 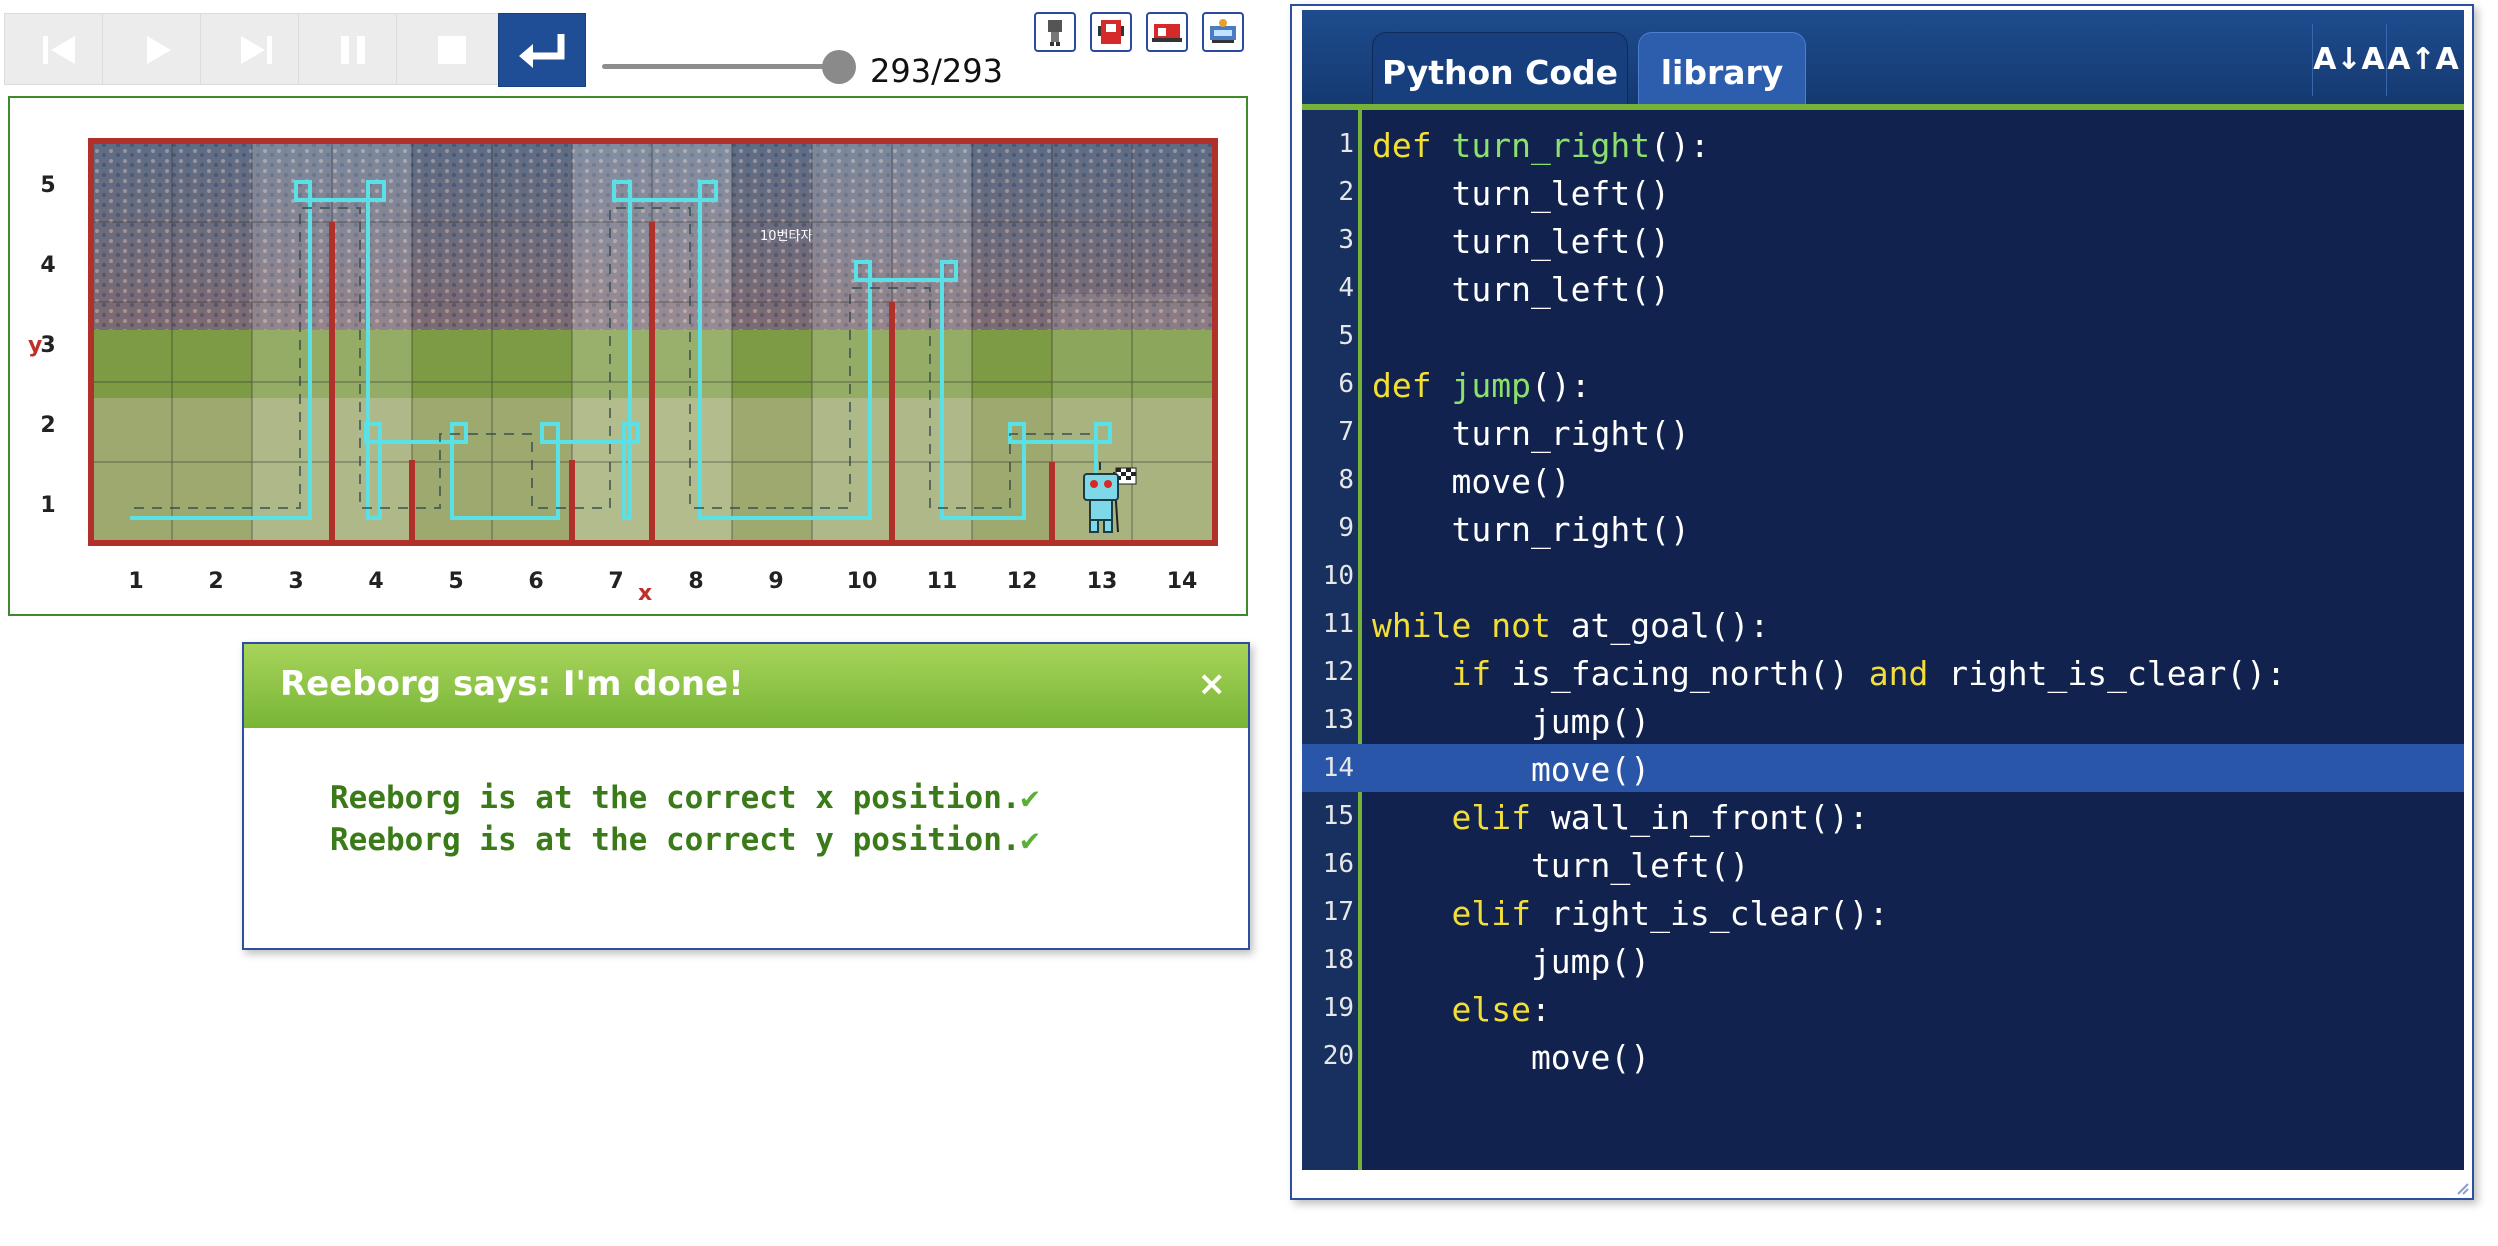 What do you see at coordinates (2422, 60) in the screenshot?
I see `increase-font-button: A↑A` at bounding box center [2422, 60].